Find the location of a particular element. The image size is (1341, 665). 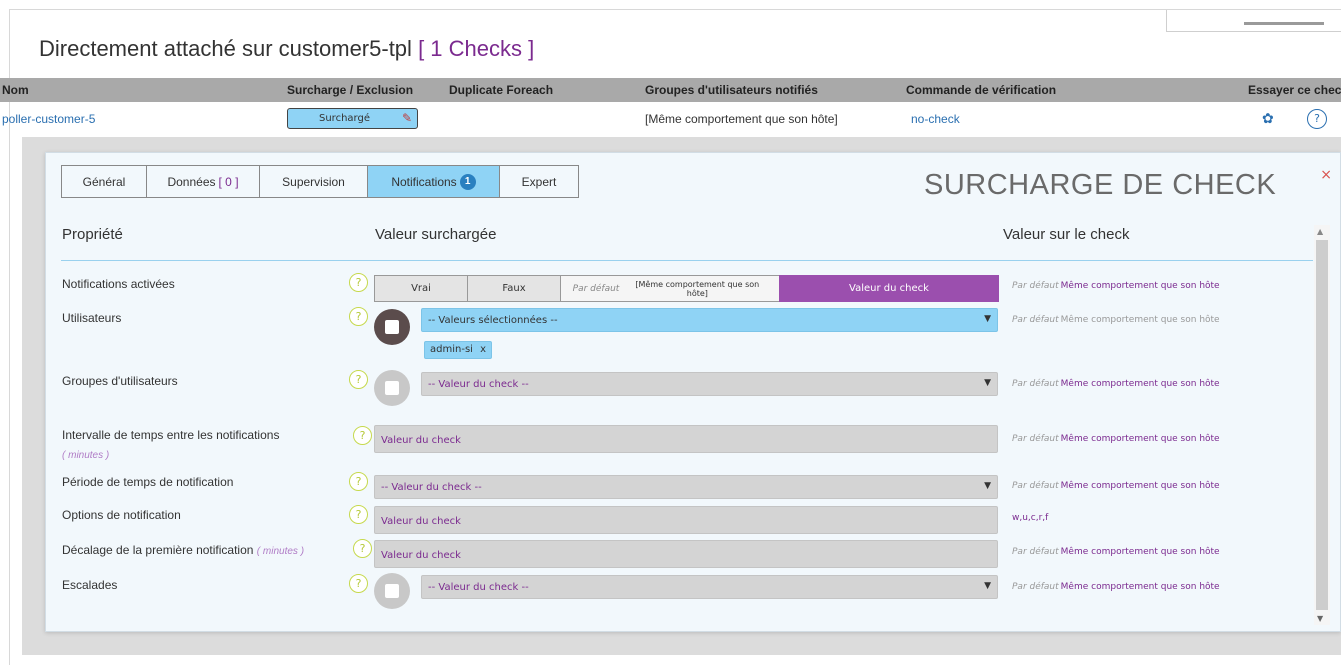

column-overridden-value: Valeur surchargée is located at coordinates (436, 234).